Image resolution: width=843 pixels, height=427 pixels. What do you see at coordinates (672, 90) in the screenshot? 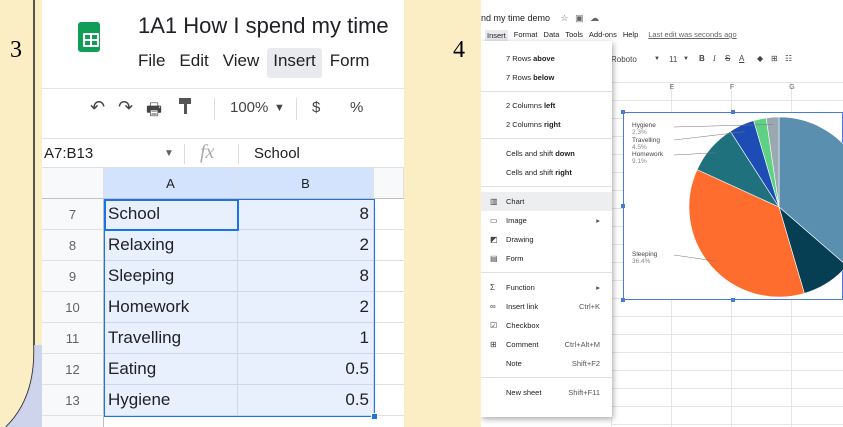
I see `column-header-e: E` at bounding box center [672, 90].